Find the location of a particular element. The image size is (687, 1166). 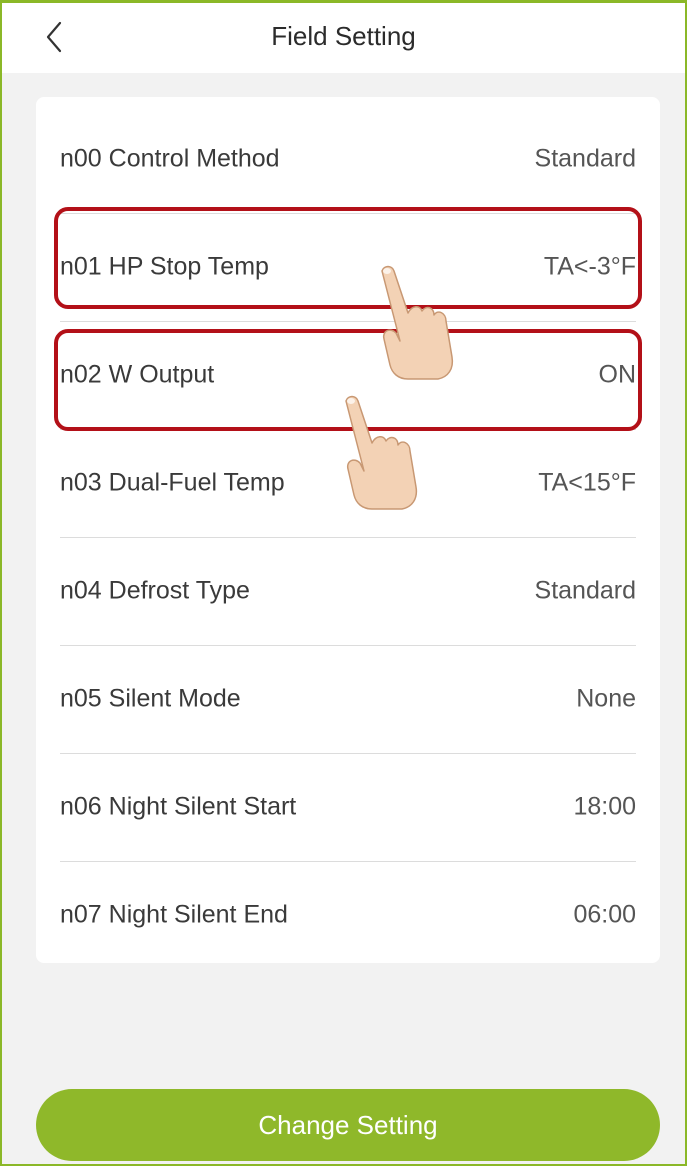

setting-label: n04 Defrost Type is located at coordinates (155, 590).